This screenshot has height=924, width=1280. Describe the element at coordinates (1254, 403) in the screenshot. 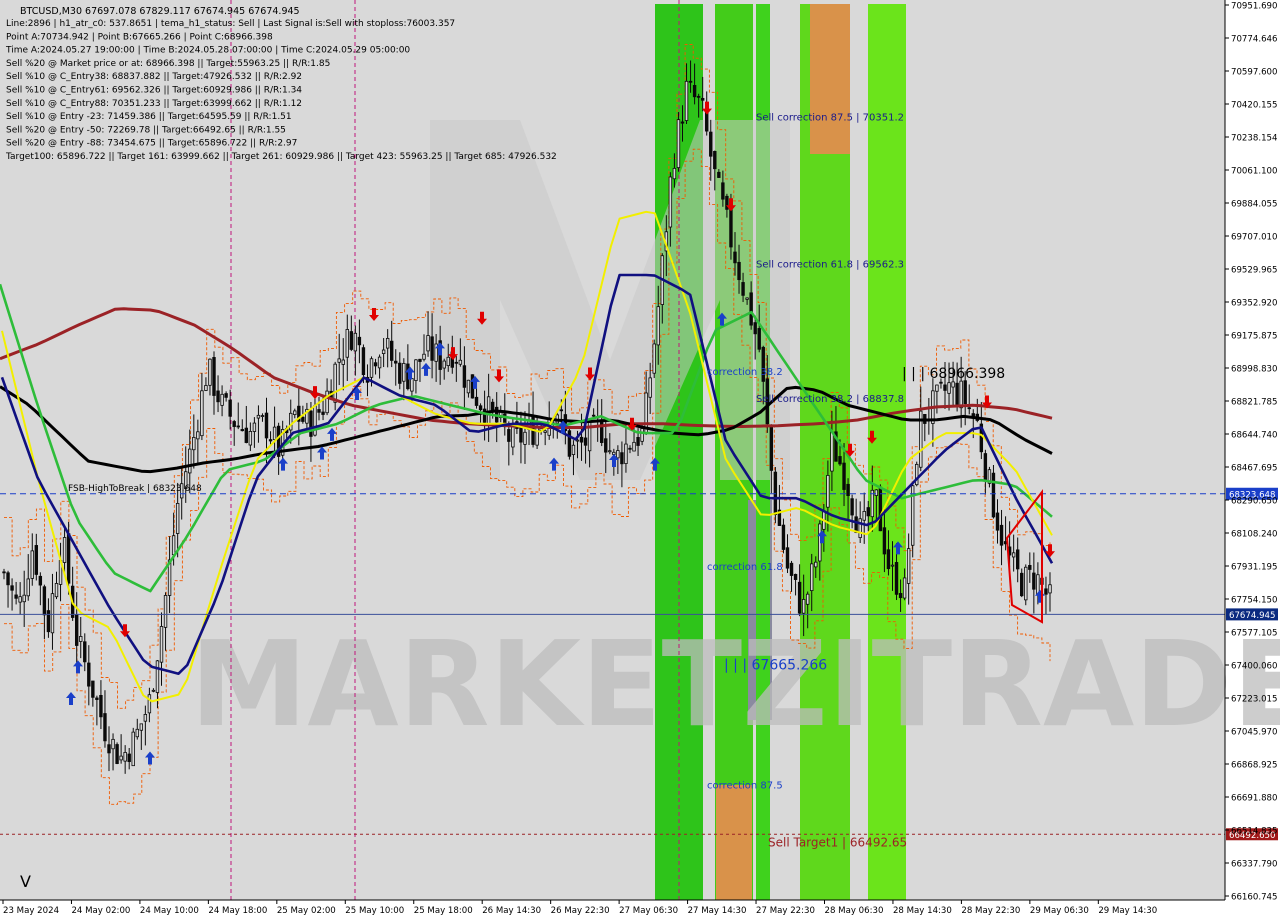

I see `price-tick-label: 68821.785` at that location.